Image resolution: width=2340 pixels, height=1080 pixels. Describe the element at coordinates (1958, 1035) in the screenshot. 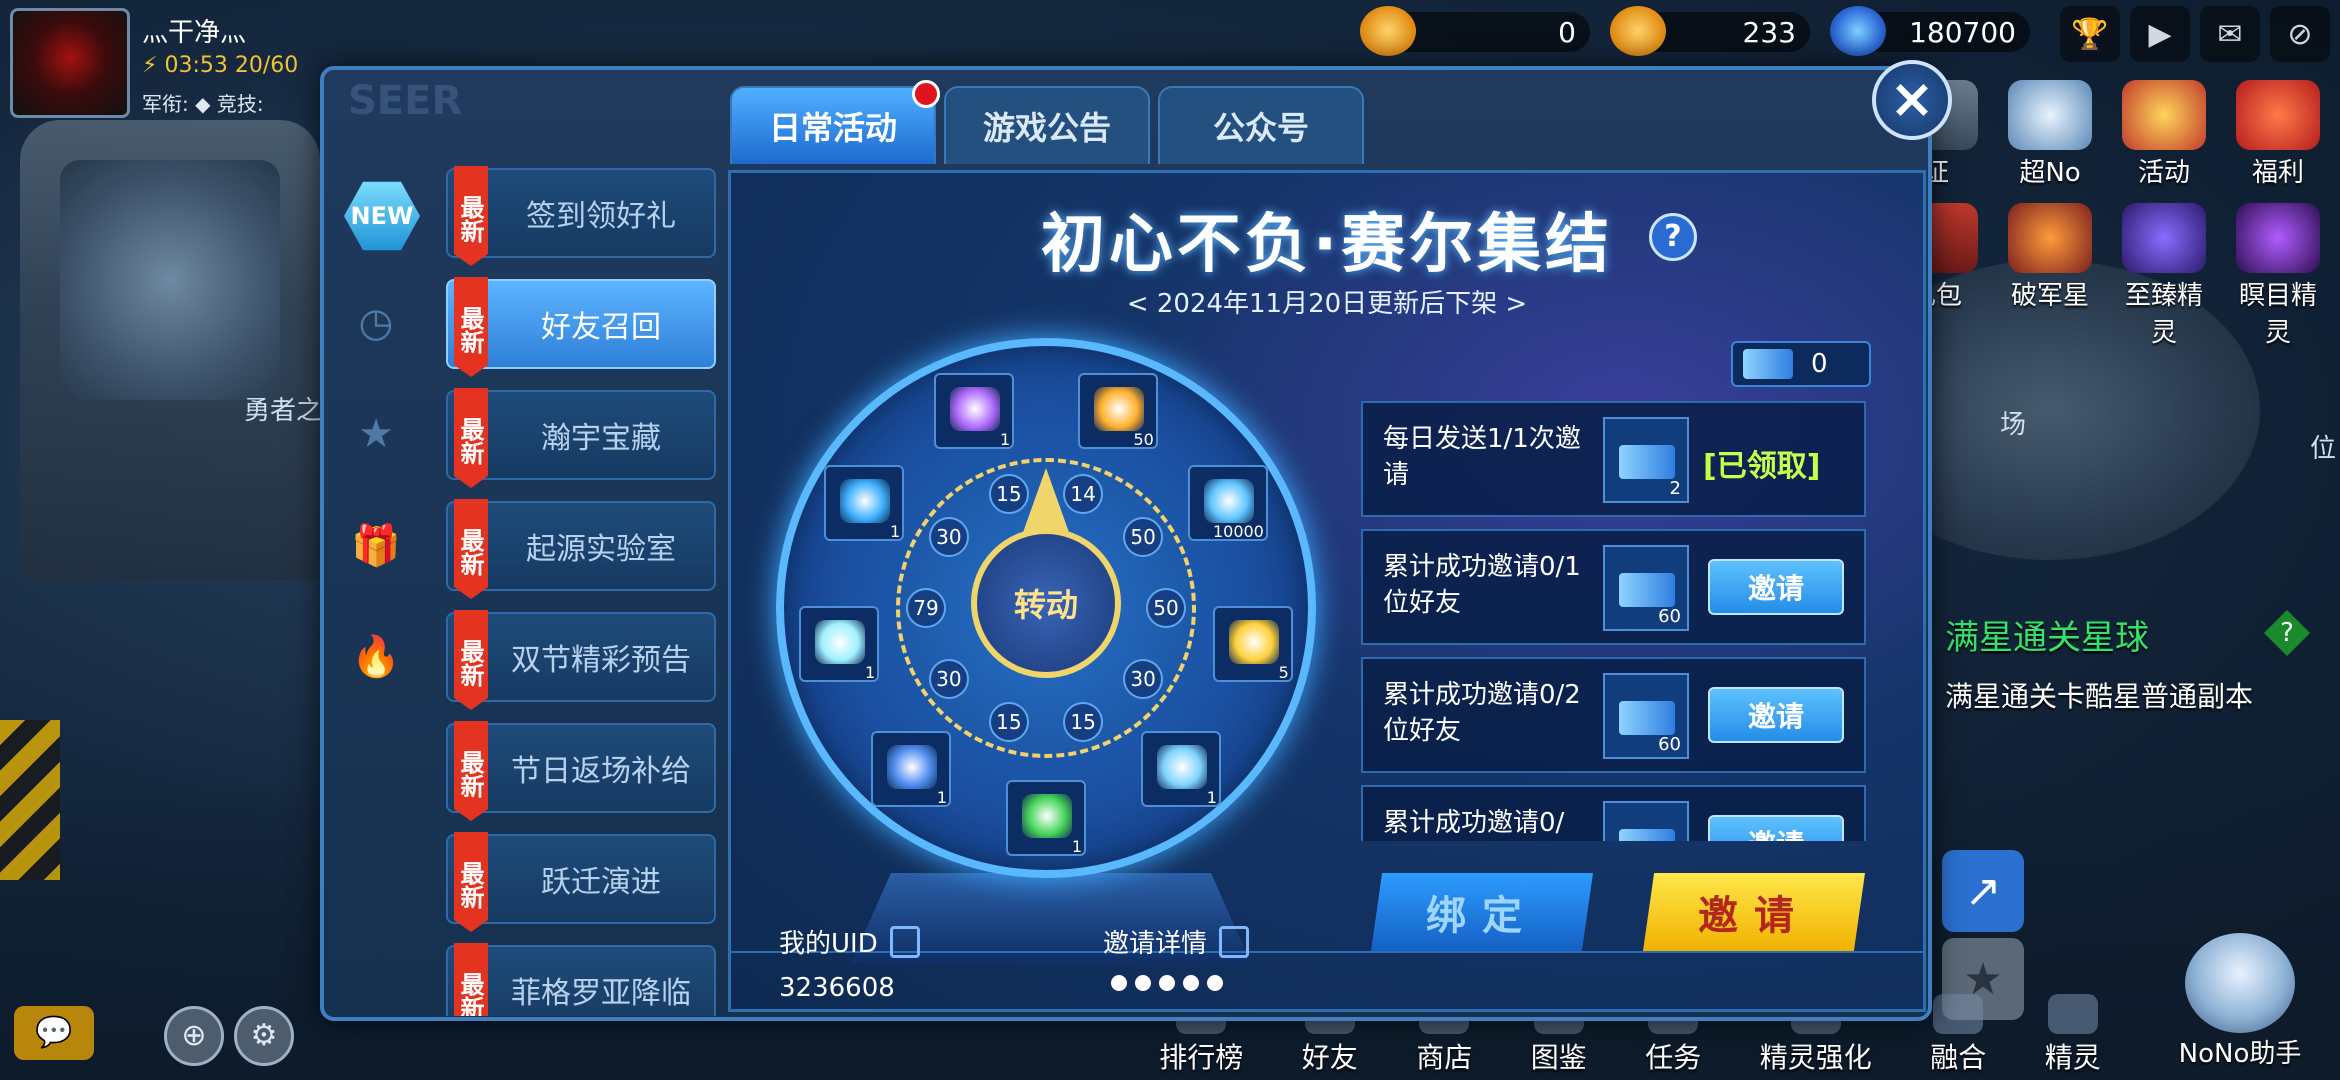

I see `nav-fusion: 融合` at that location.